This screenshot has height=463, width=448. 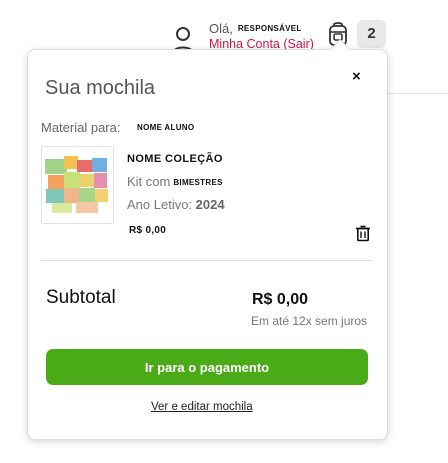 I want to click on view-edit-backpack-link: Ver e editar mochila, so click(x=202, y=407).